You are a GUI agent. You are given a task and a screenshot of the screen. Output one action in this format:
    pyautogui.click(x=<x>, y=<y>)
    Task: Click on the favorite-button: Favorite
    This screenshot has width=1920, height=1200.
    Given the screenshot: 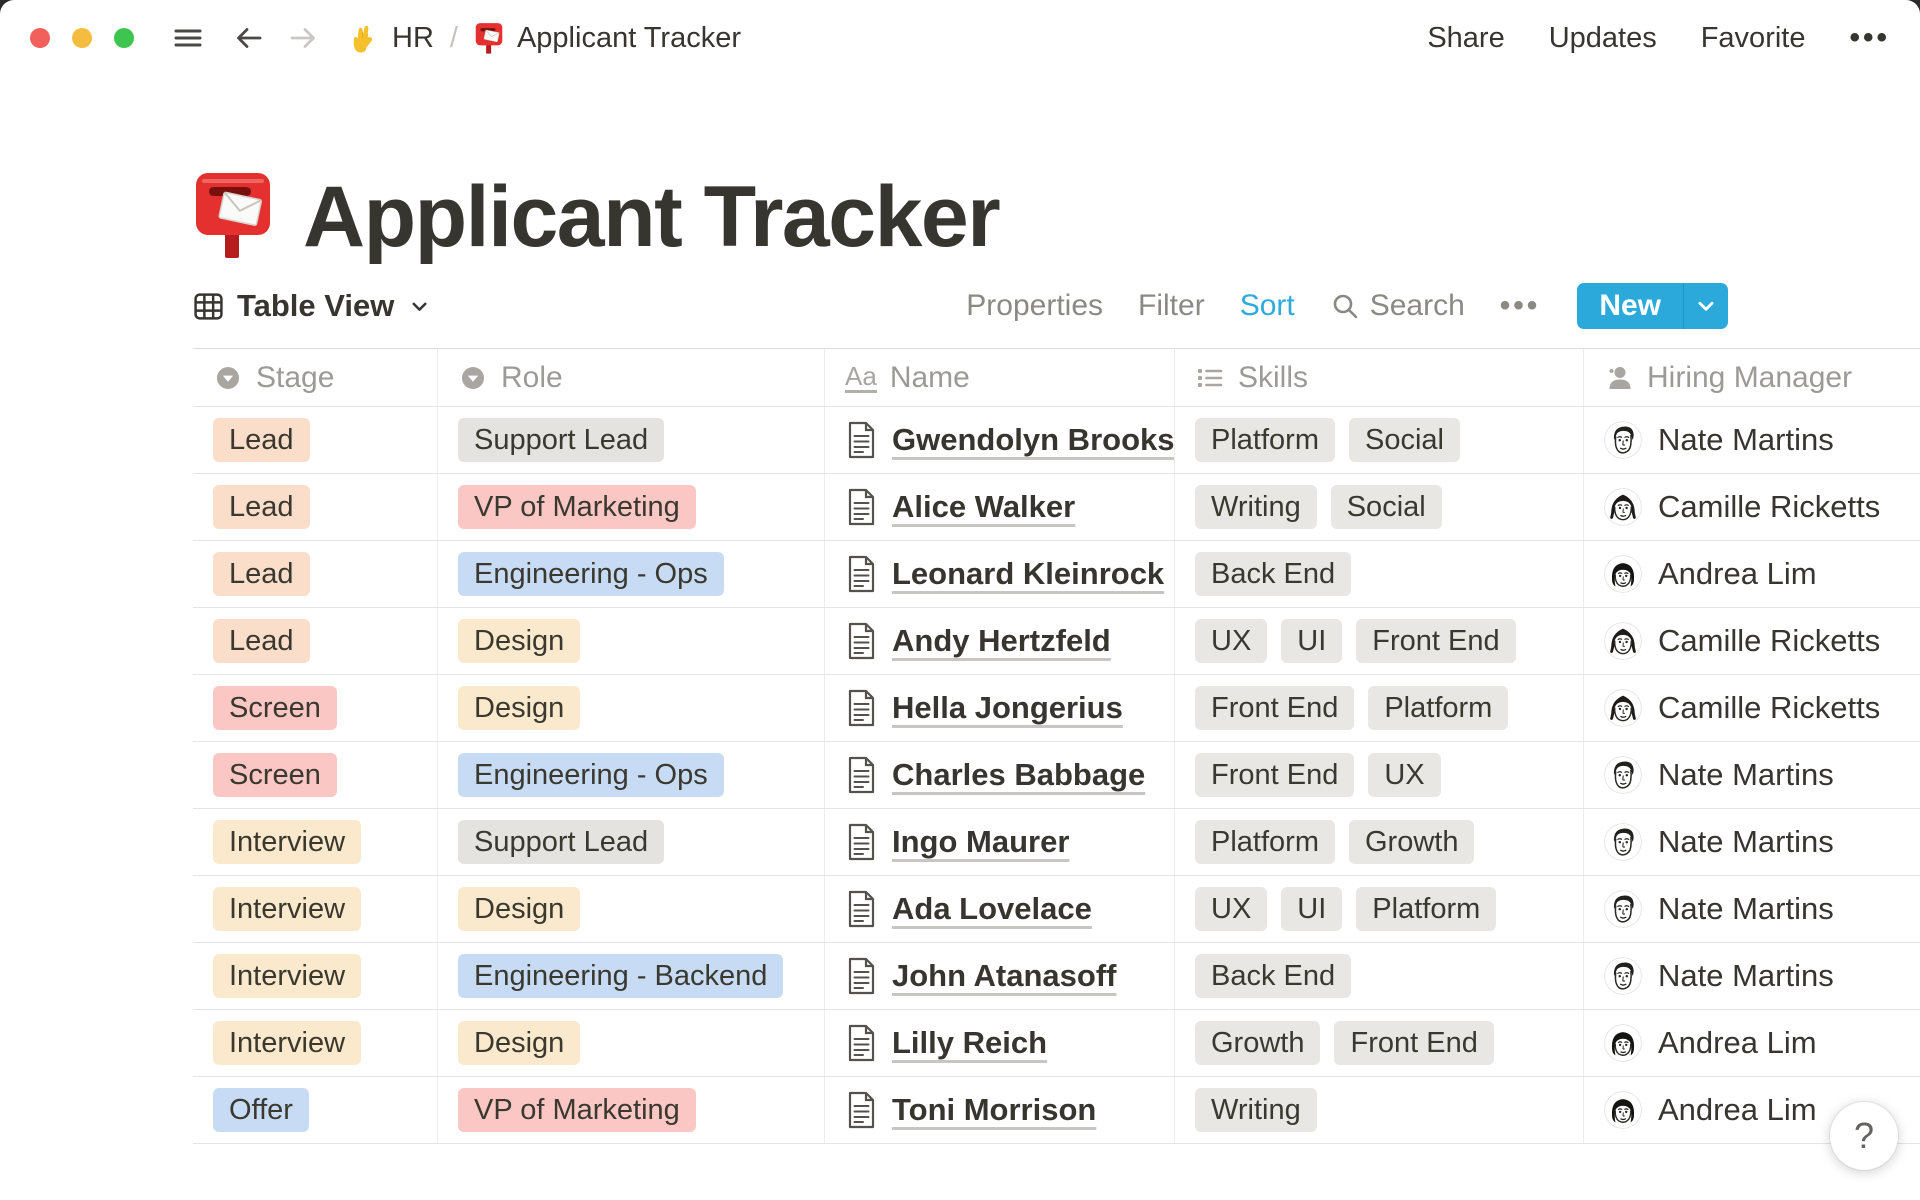 What is the action you would take?
    pyautogui.click(x=1753, y=38)
    